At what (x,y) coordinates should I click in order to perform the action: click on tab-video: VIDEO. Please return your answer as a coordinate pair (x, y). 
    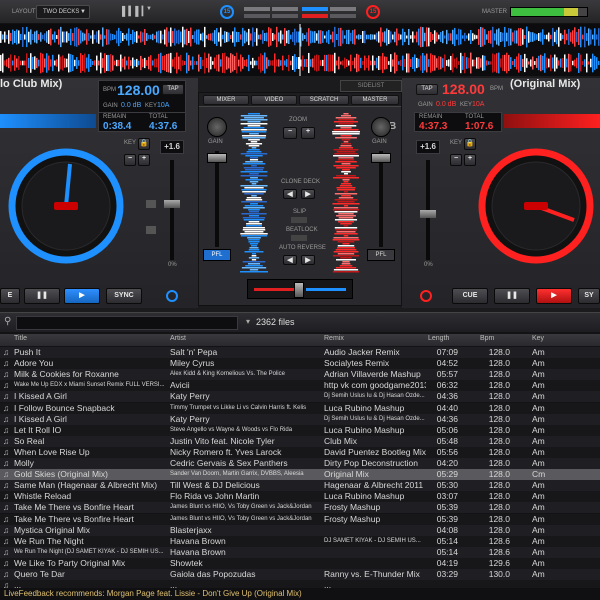
    Looking at the image, I should click on (274, 100).